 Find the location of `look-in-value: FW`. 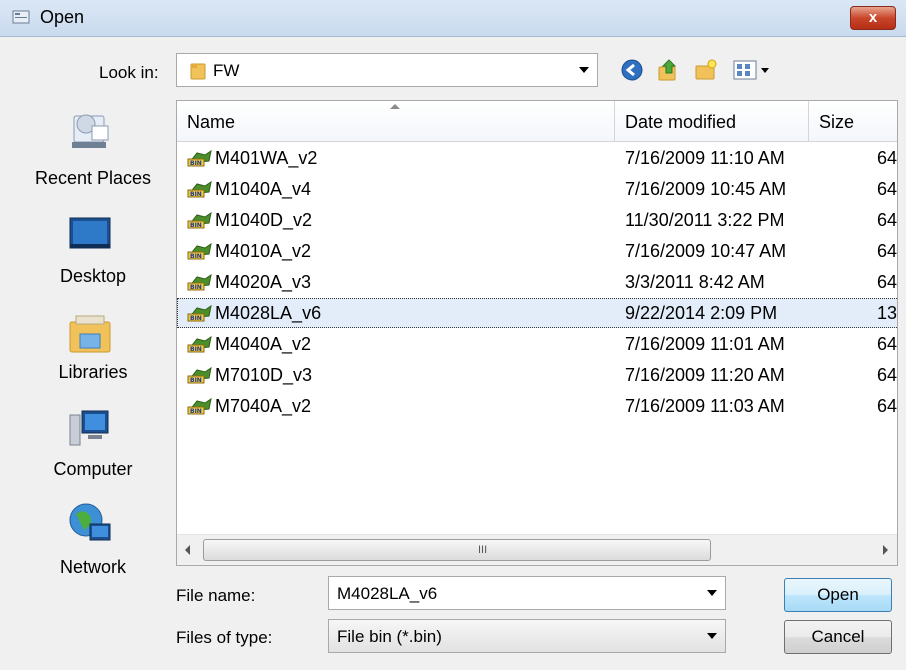

look-in-value: FW is located at coordinates (226, 70).